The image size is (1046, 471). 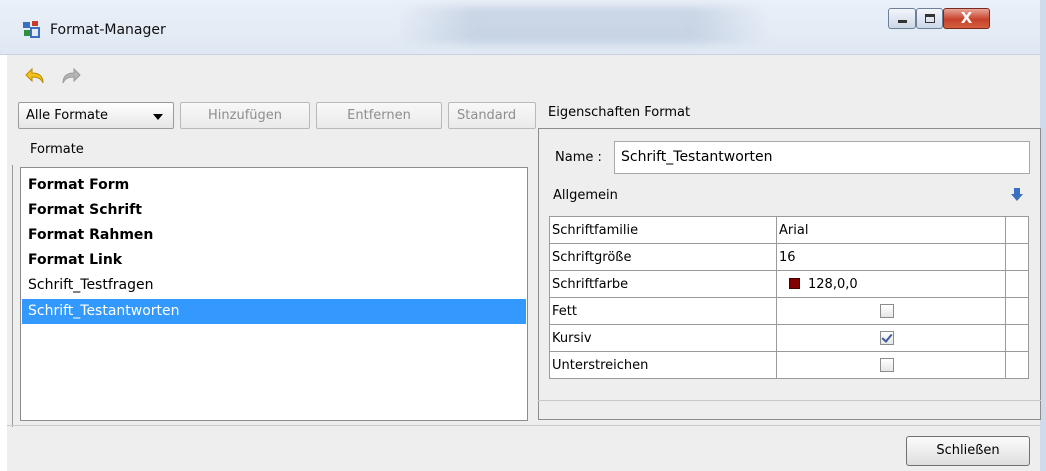 I want to click on background-window-blur, so click(x=583, y=25).